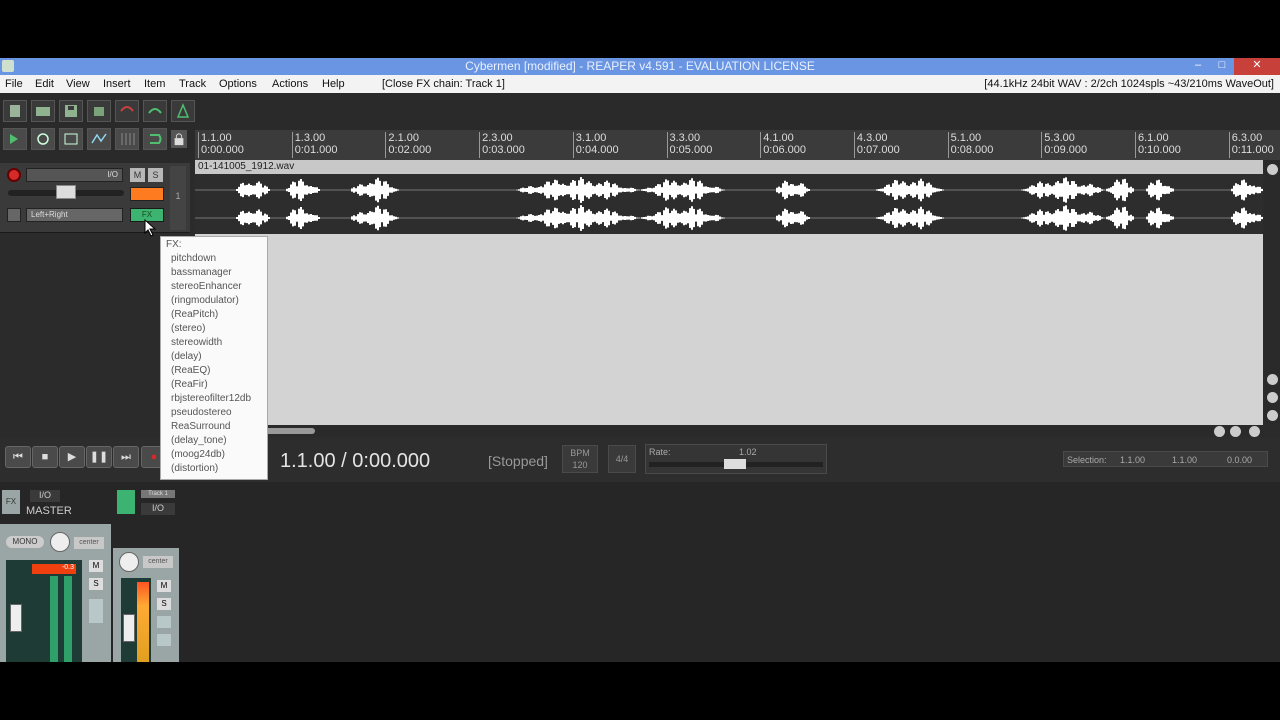 This screenshot has height=720, width=1280. I want to click on grid-lines-button, so click(127, 139).